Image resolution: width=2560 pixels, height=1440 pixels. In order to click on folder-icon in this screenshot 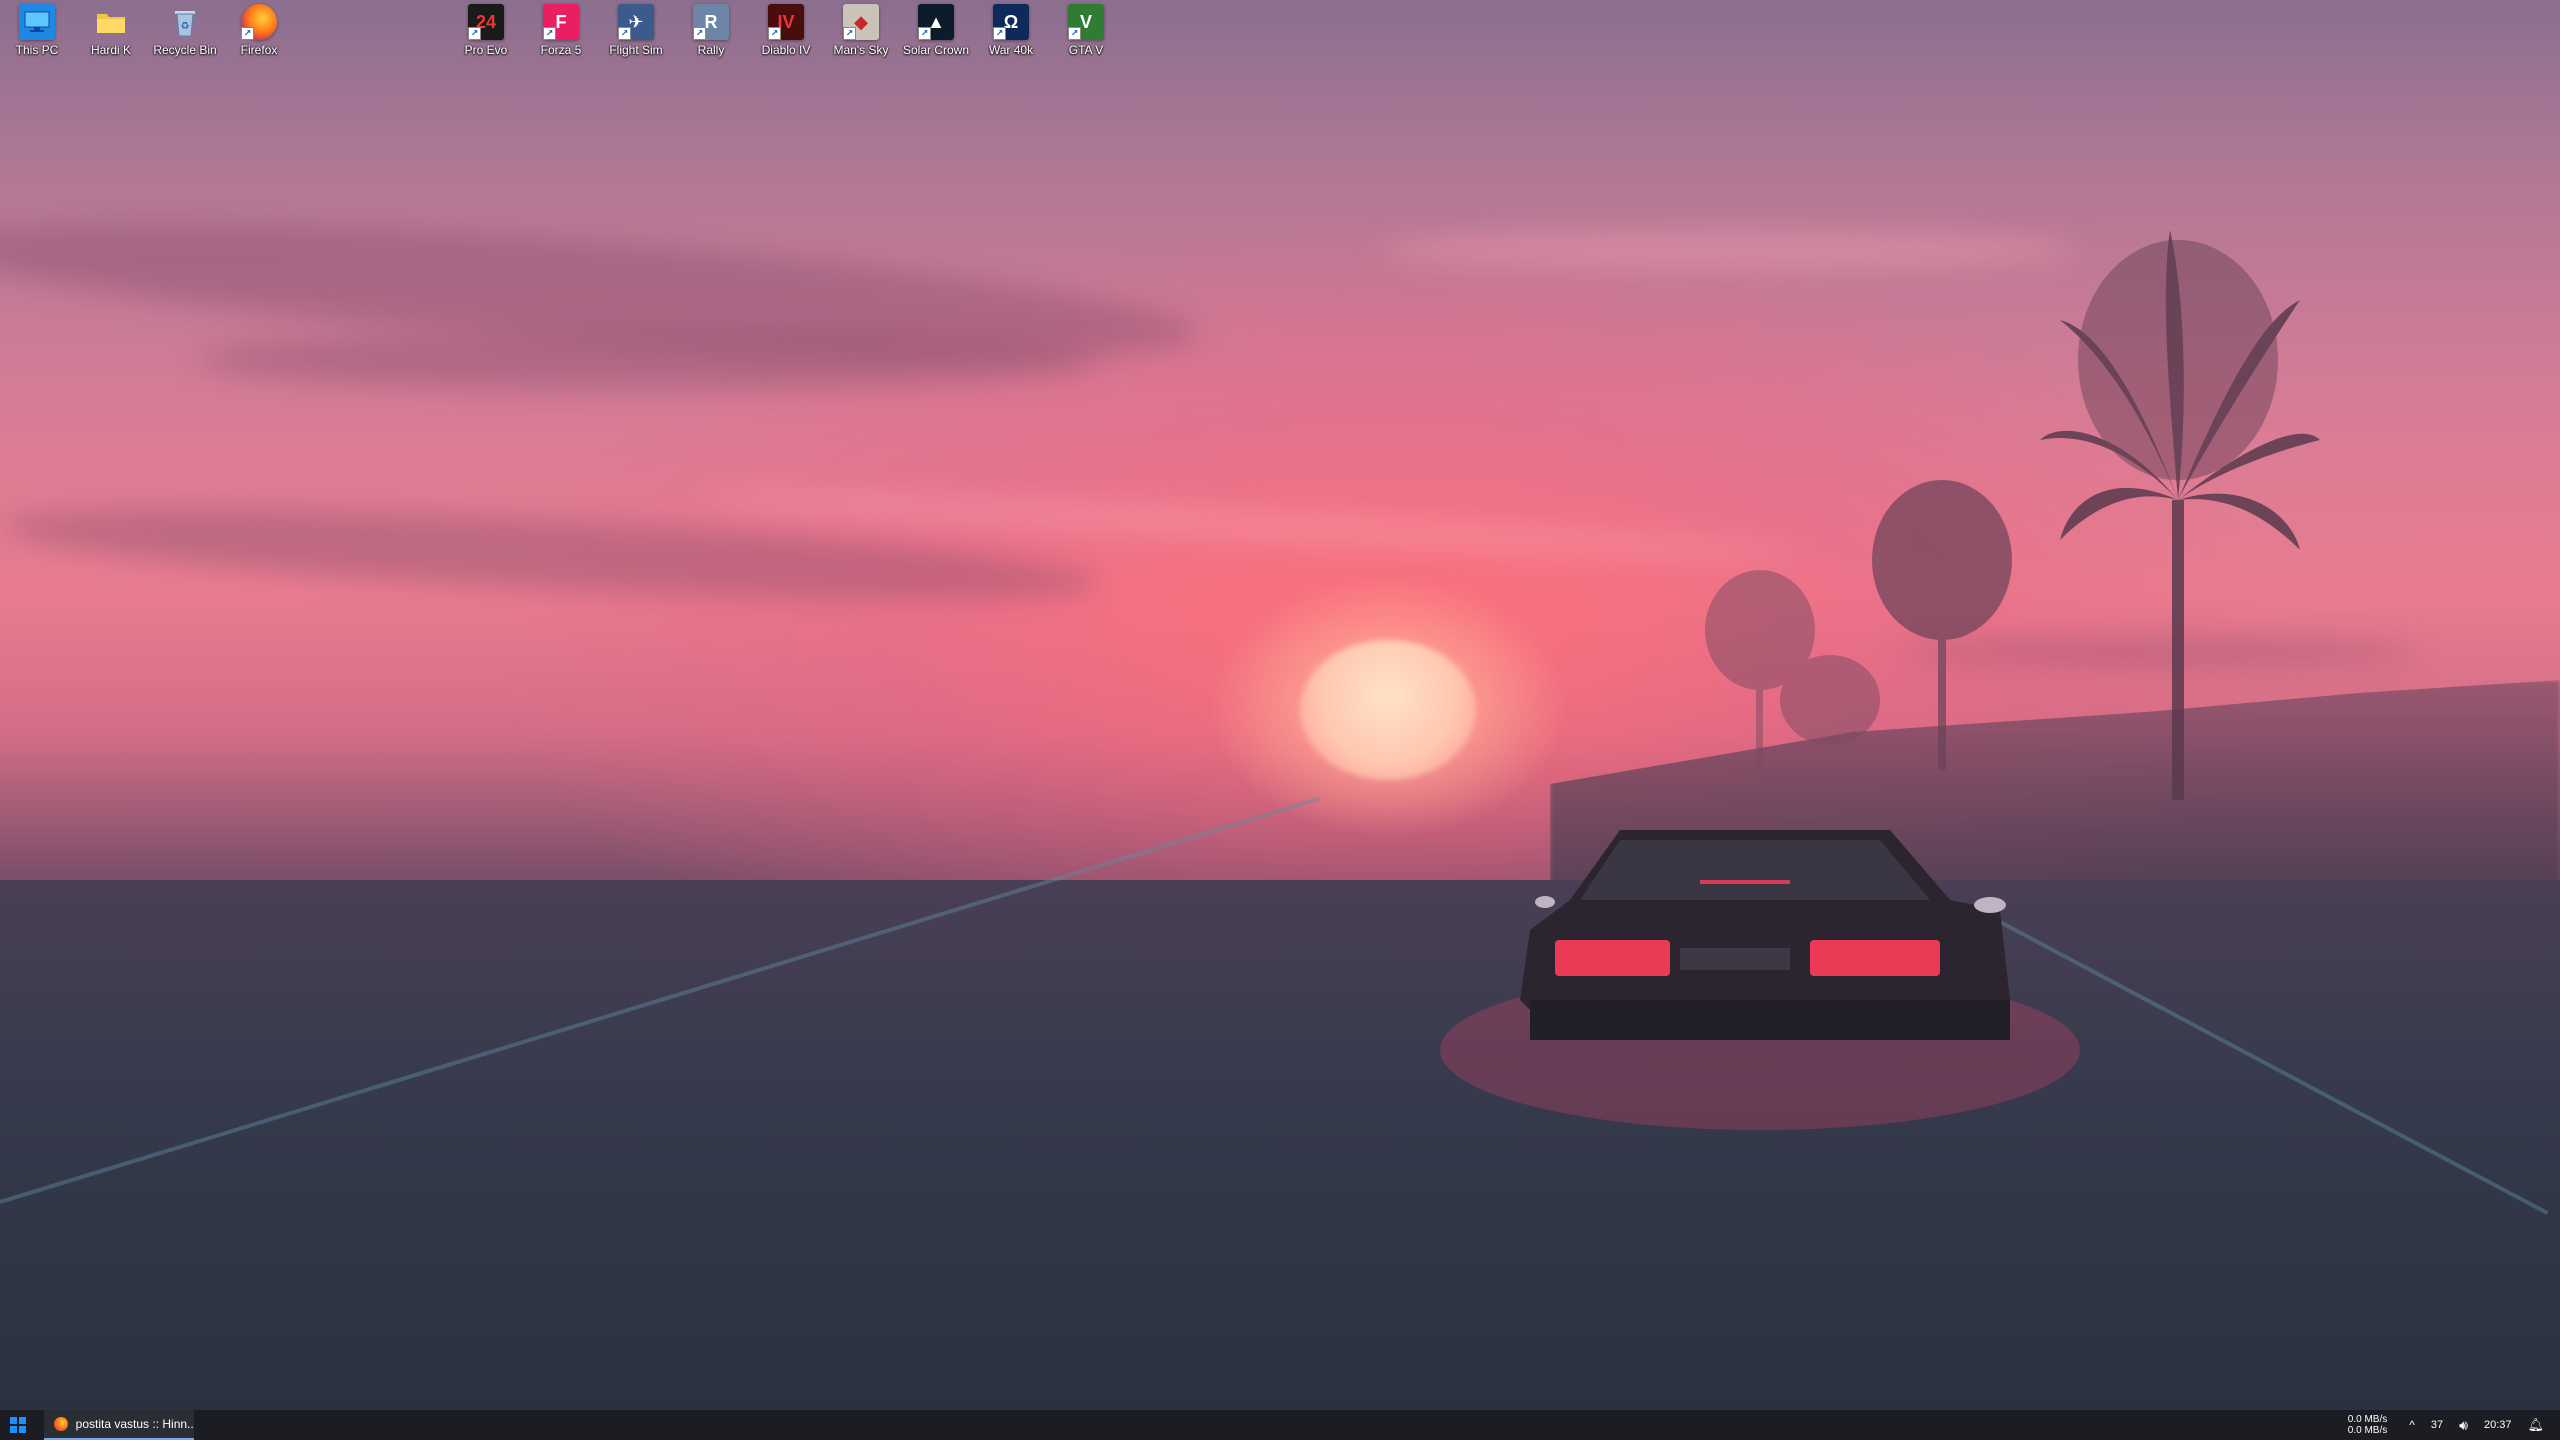, I will do `click(111, 22)`.